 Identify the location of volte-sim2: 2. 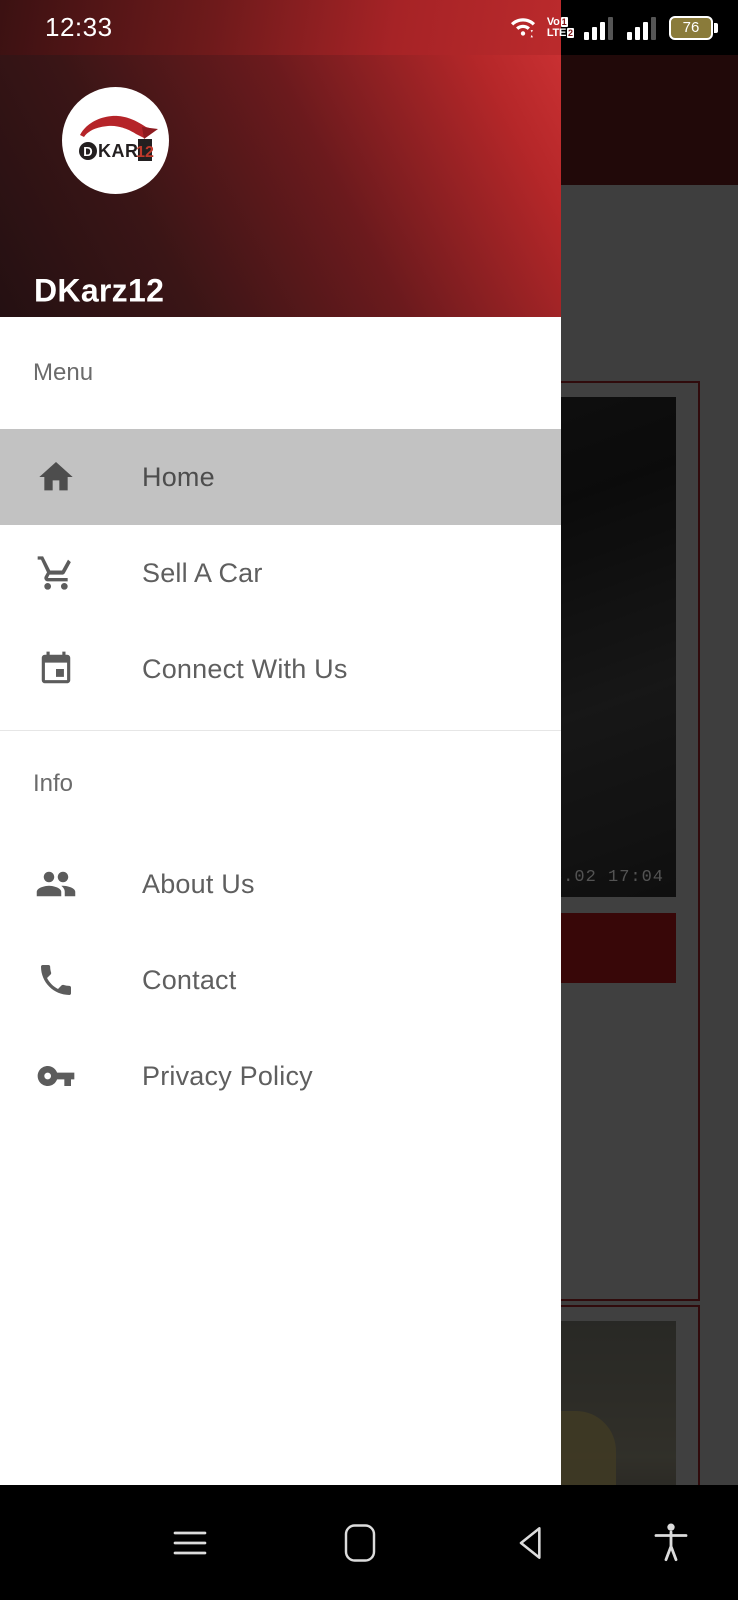
(570, 33).